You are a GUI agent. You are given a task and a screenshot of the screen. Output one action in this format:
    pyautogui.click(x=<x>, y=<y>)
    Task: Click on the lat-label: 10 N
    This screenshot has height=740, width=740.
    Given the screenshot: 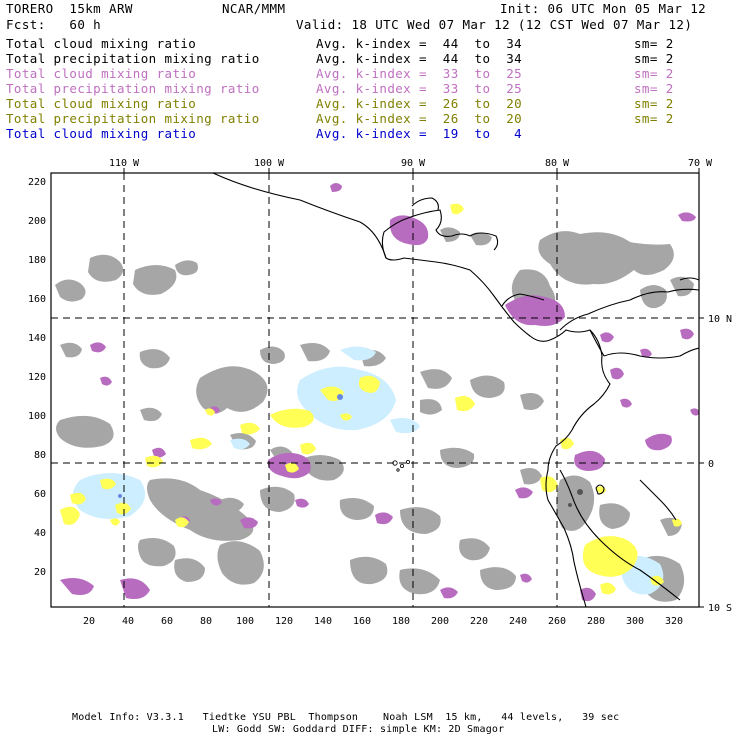 What is the action you would take?
    pyautogui.click(x=720, y=319)
    